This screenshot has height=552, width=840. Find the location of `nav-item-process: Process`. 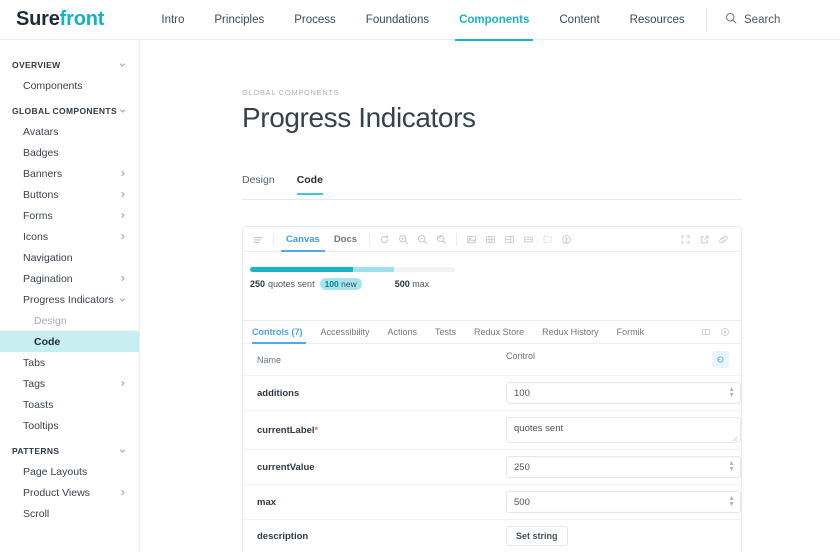

nav-item-process: Process is located at coordinates (315, 20).